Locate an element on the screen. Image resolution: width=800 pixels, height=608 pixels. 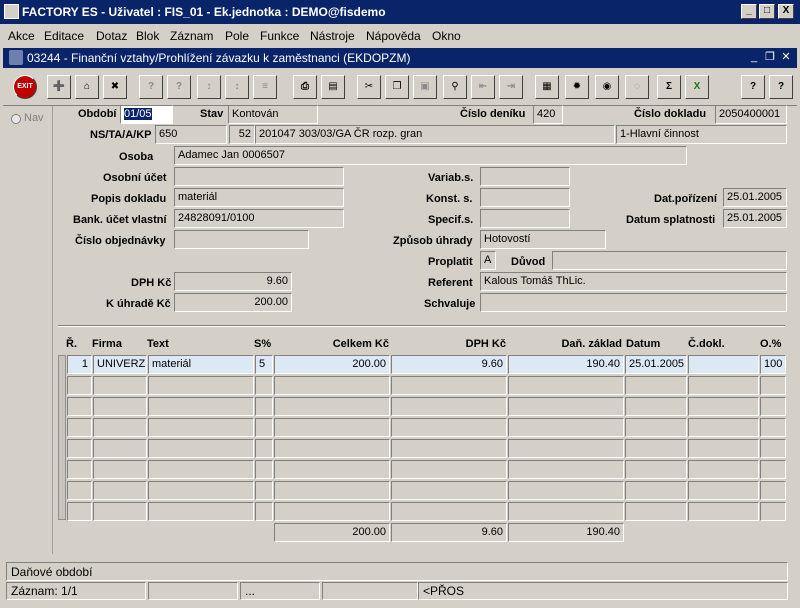
proplatit-field: A is located at coordinates (488, 260).